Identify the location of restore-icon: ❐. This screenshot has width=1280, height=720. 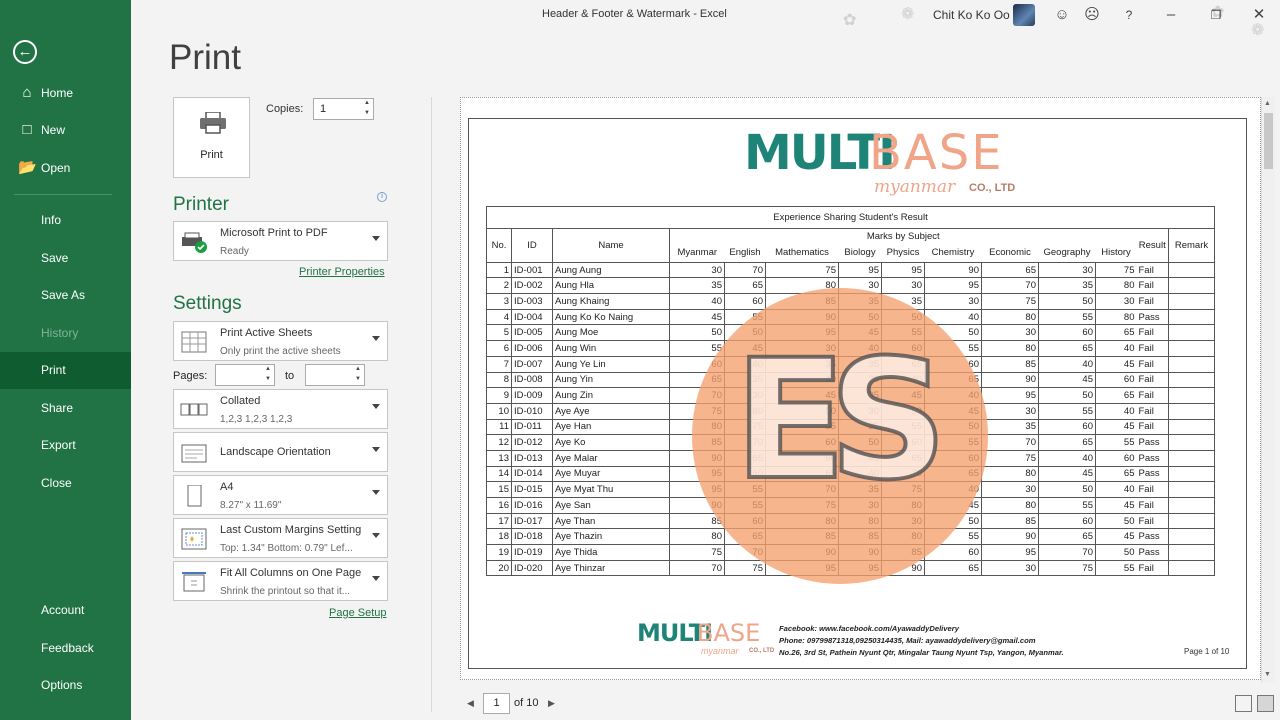
(1216, 15).